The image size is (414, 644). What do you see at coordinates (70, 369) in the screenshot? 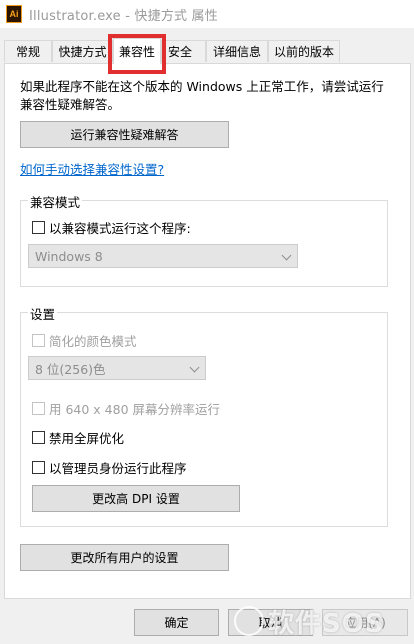
I see `color-depth-select-value: 8 位(256)色` at bounding box center [70, 369].